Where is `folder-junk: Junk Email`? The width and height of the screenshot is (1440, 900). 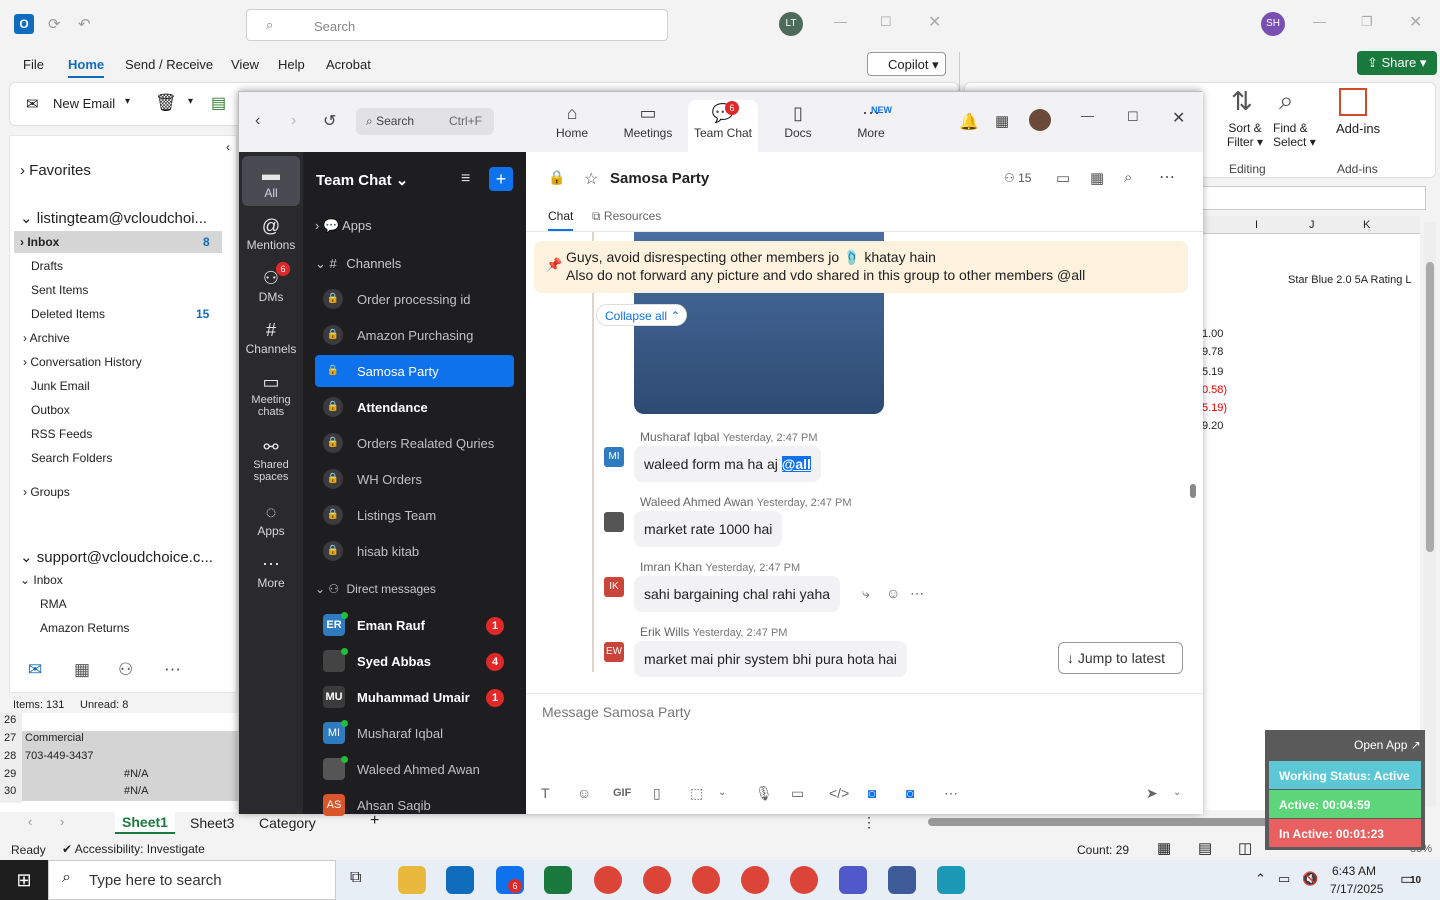
folder-junk: Junk Email is located at coordinates (60, 386).